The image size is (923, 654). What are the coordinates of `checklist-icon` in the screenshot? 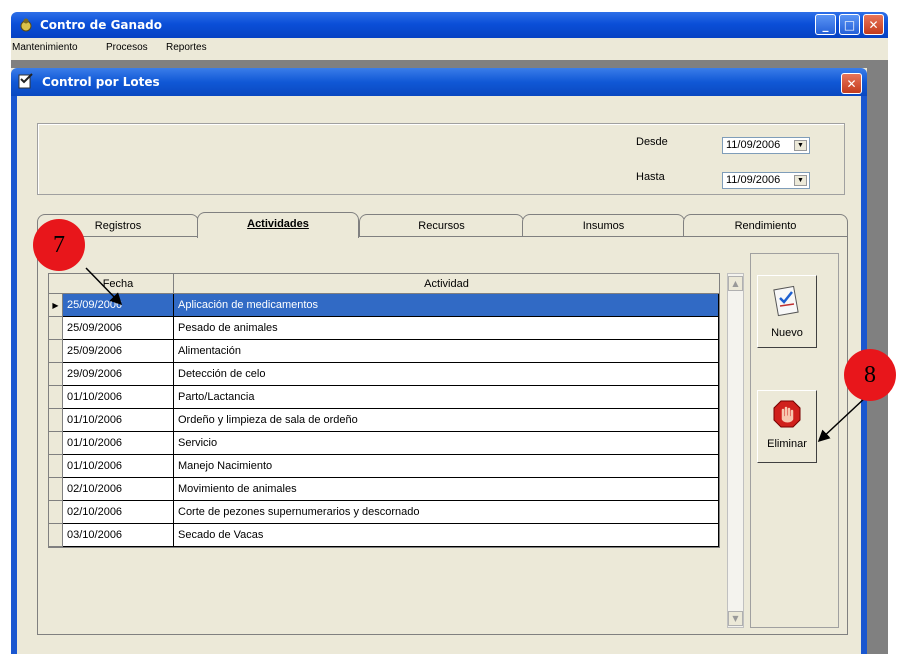 It's located at (25, 81).